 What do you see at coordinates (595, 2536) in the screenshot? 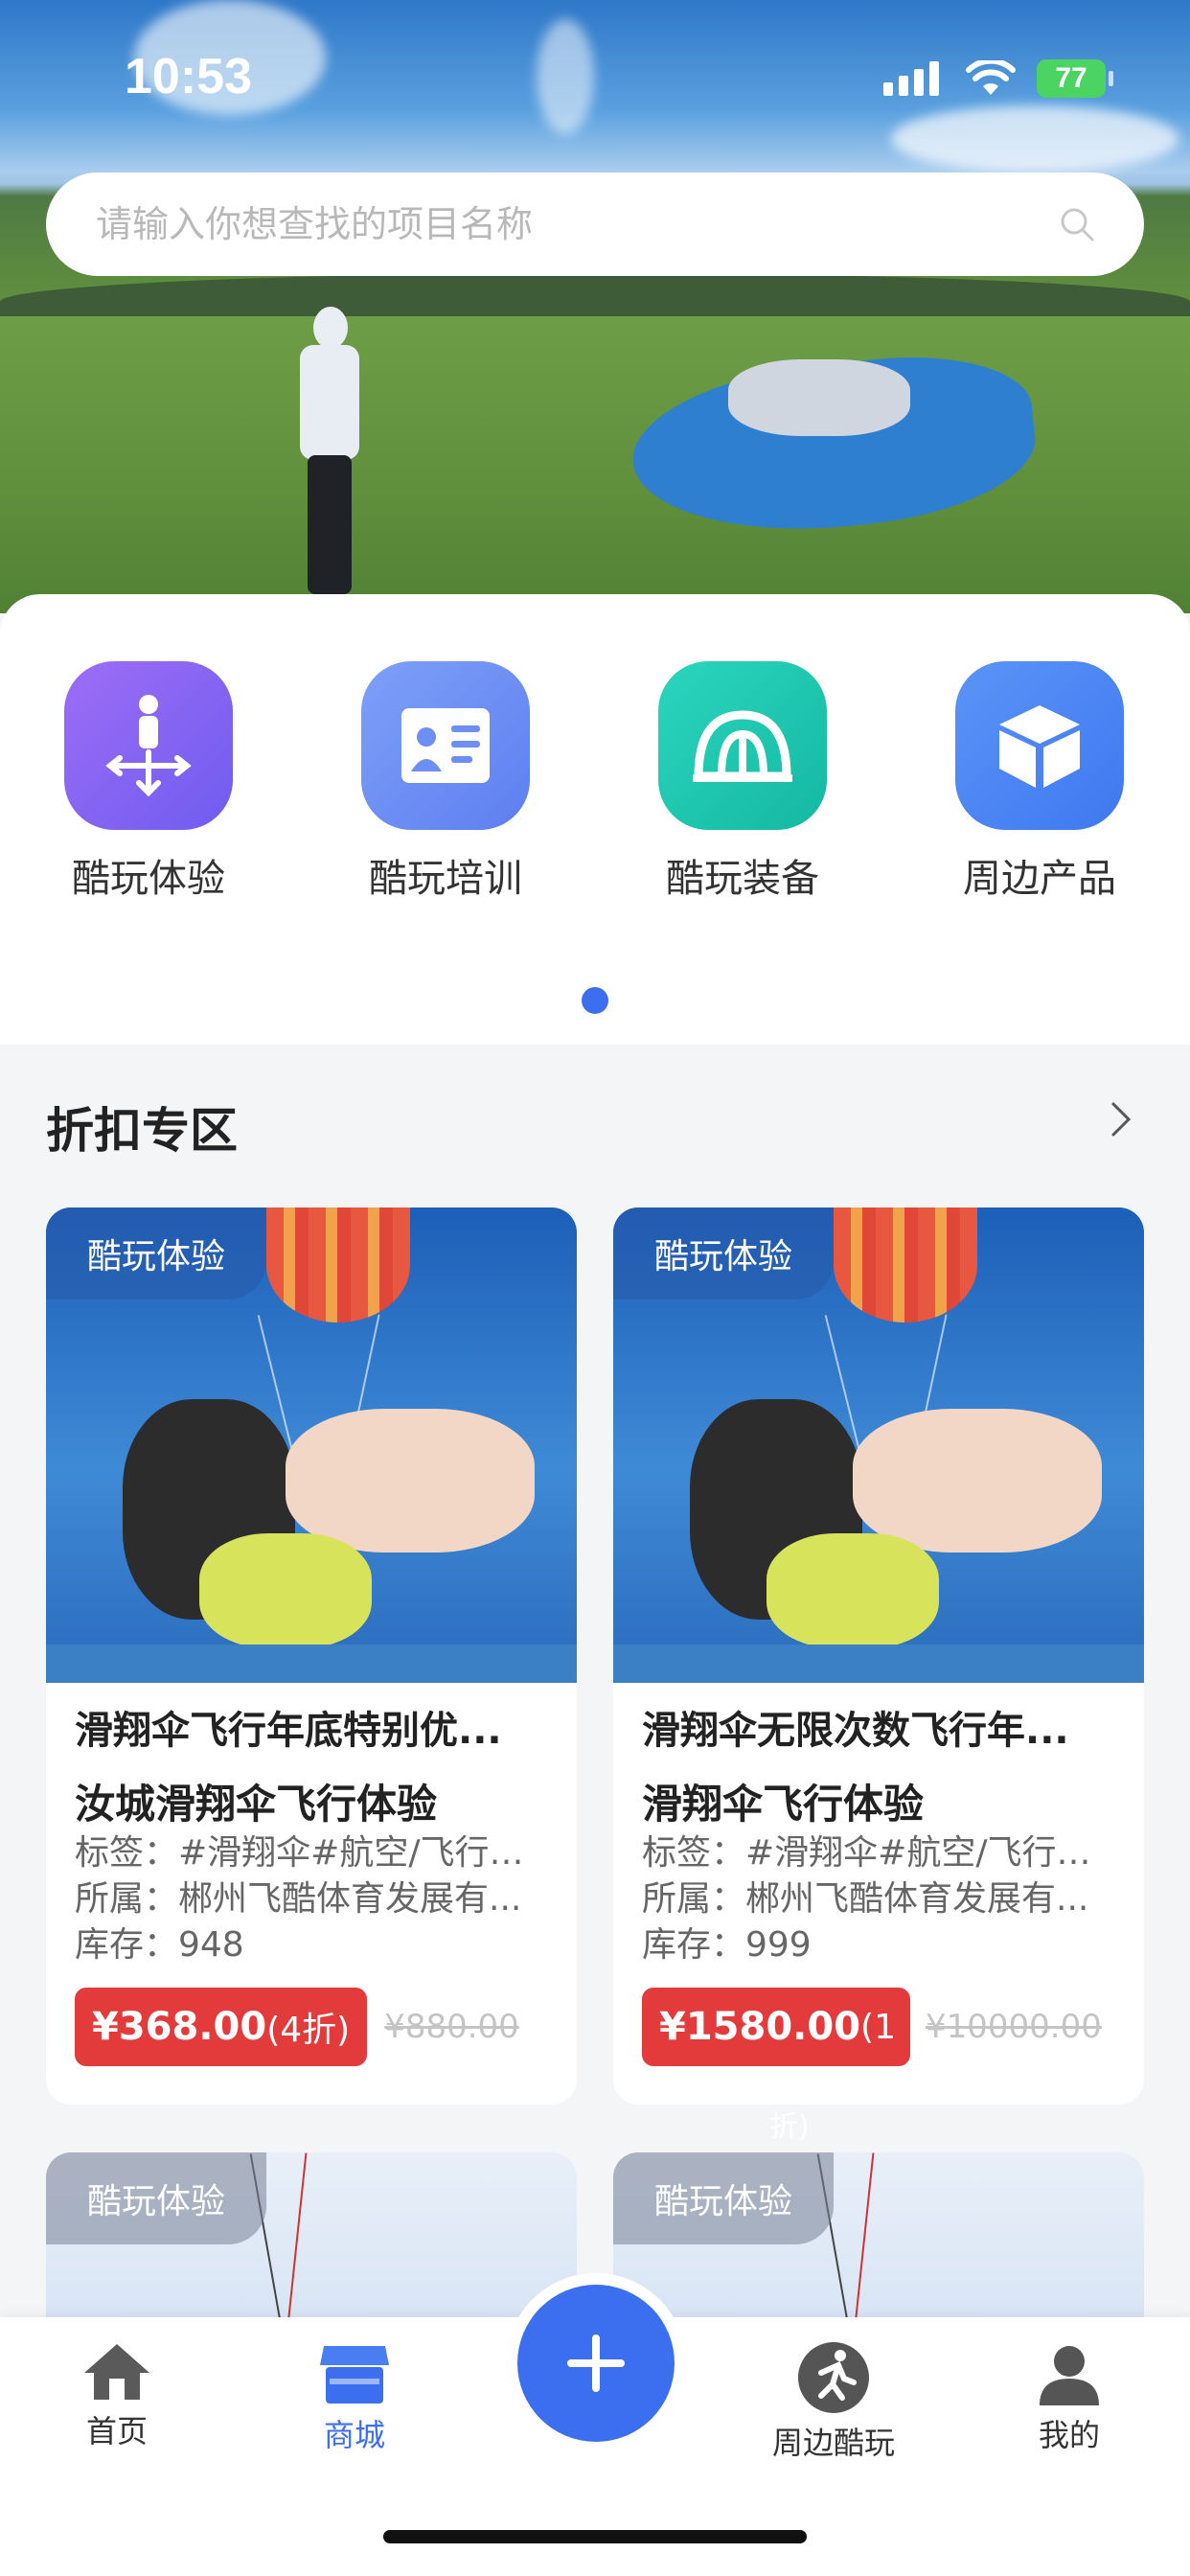
I see `home-indicator` at bounding box center [595, 2536].